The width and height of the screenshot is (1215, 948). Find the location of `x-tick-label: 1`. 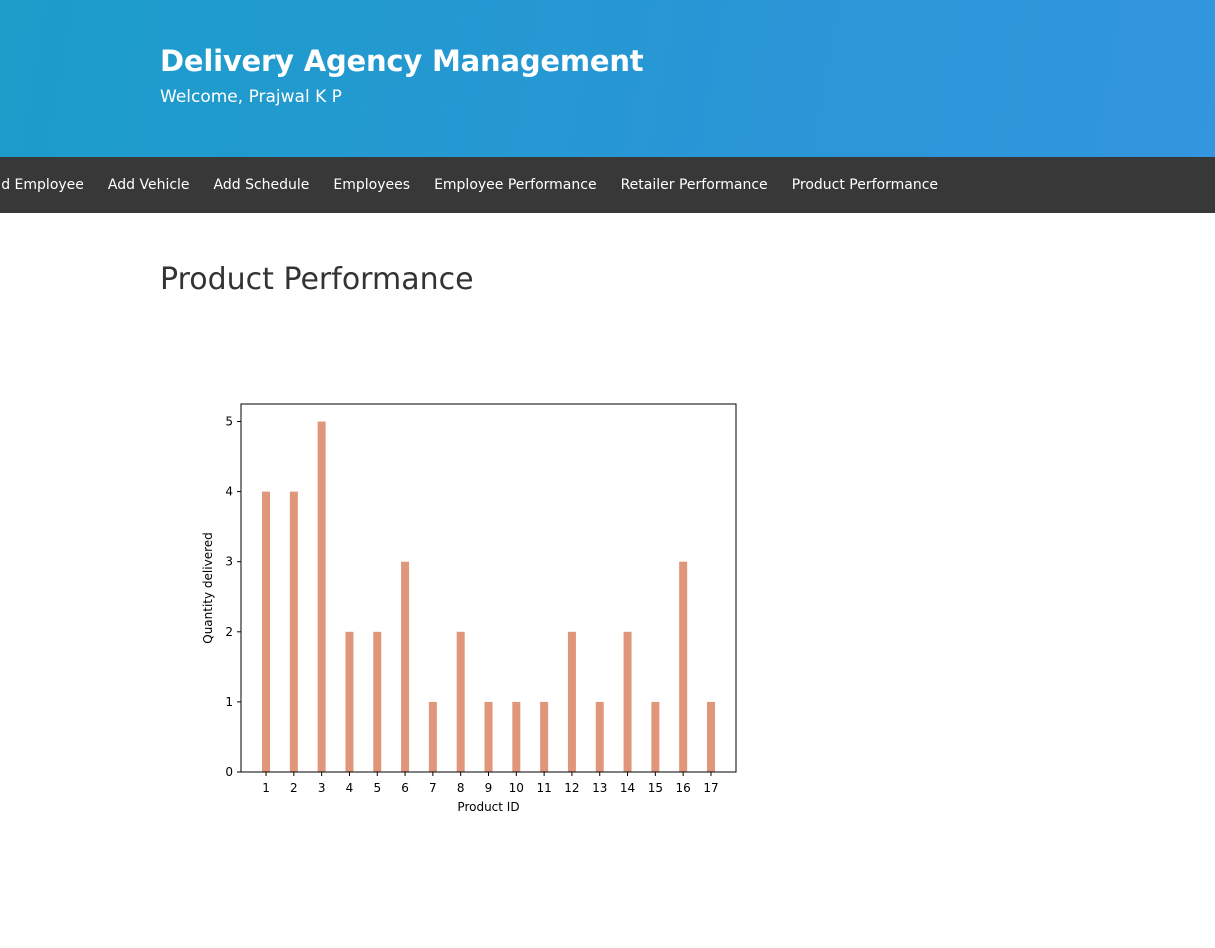

x-tick-label: 1 is located at coordinates (266, 788).